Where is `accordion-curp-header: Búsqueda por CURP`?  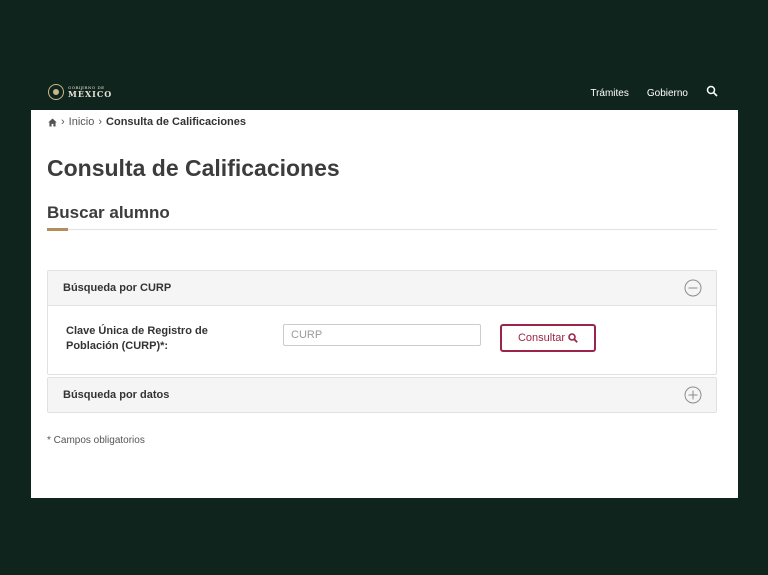 accordion-curp-header: Búsqueda por CURP is located at coordinates (382, 288).